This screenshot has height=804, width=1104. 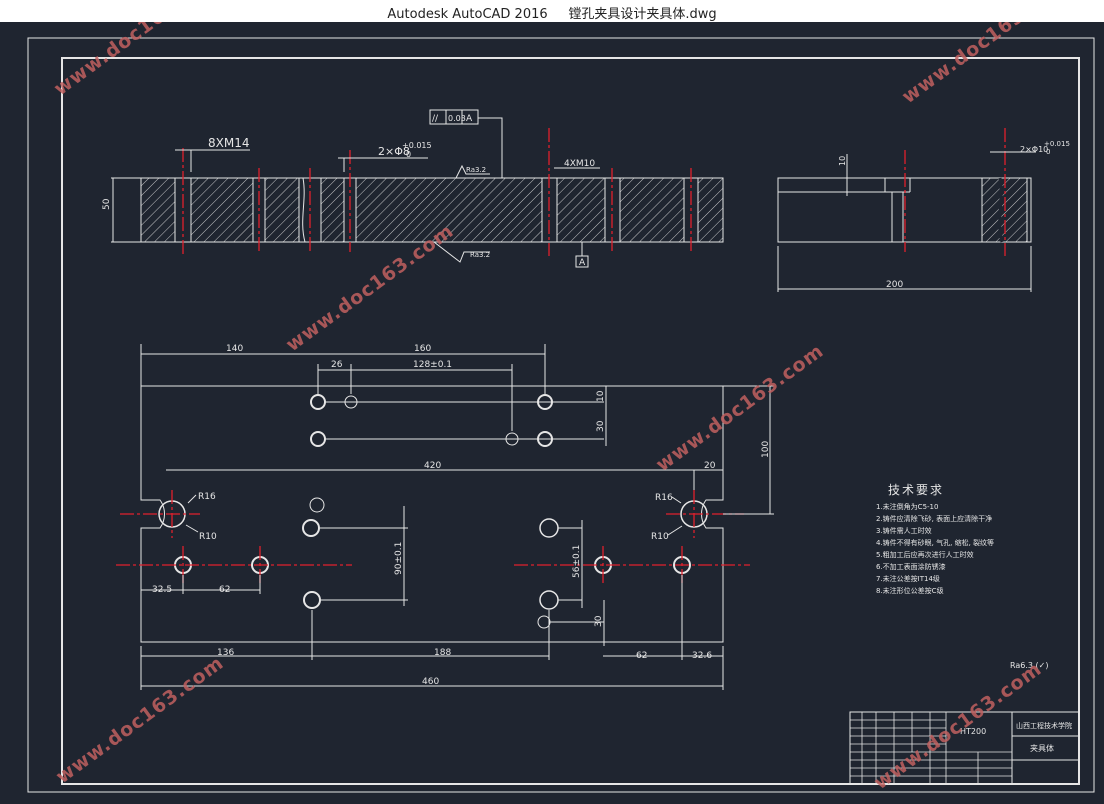 What do you see at coordinates (224, 590) in the screenshot?
I see `dim-62a: 62` at bounding box center [224, 590].